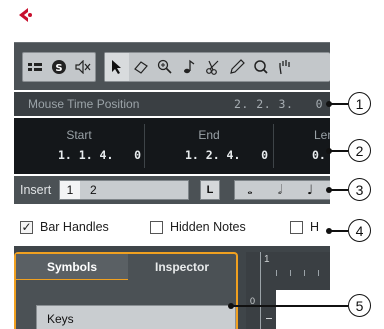  Describe the element at coordinates (359, 230) in the screenshot. I see `callout-4: 4` at that location.